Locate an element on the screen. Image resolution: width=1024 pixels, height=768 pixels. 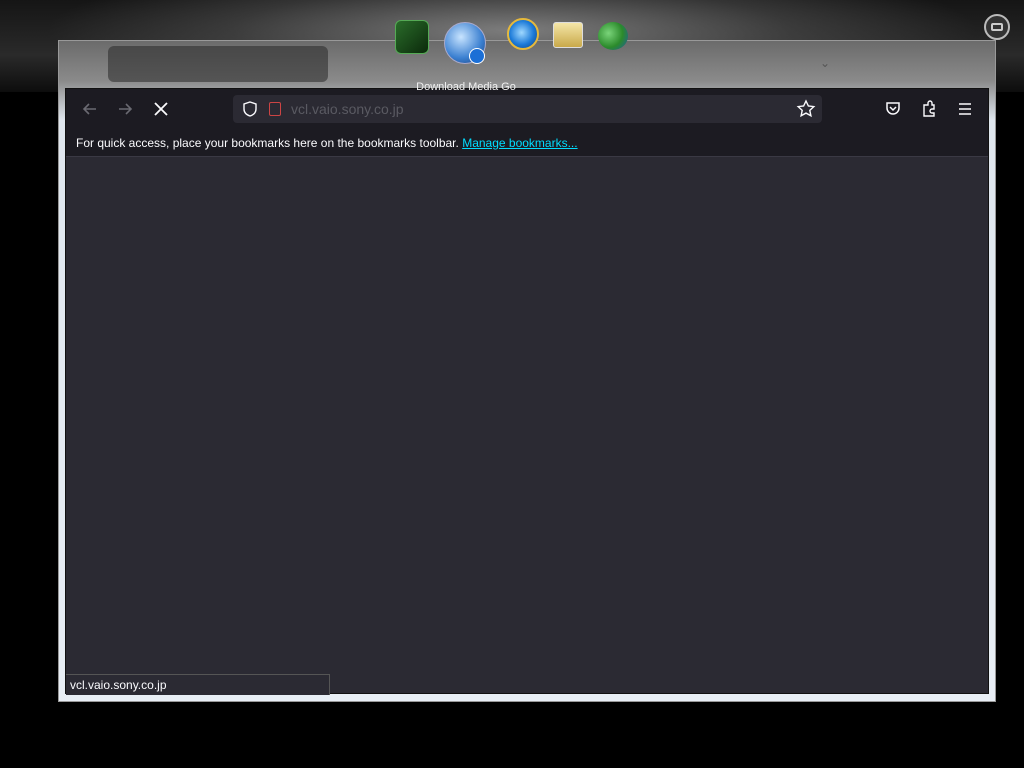
chevron-down-icon: ⌄ is located at coordinates (825, 63).